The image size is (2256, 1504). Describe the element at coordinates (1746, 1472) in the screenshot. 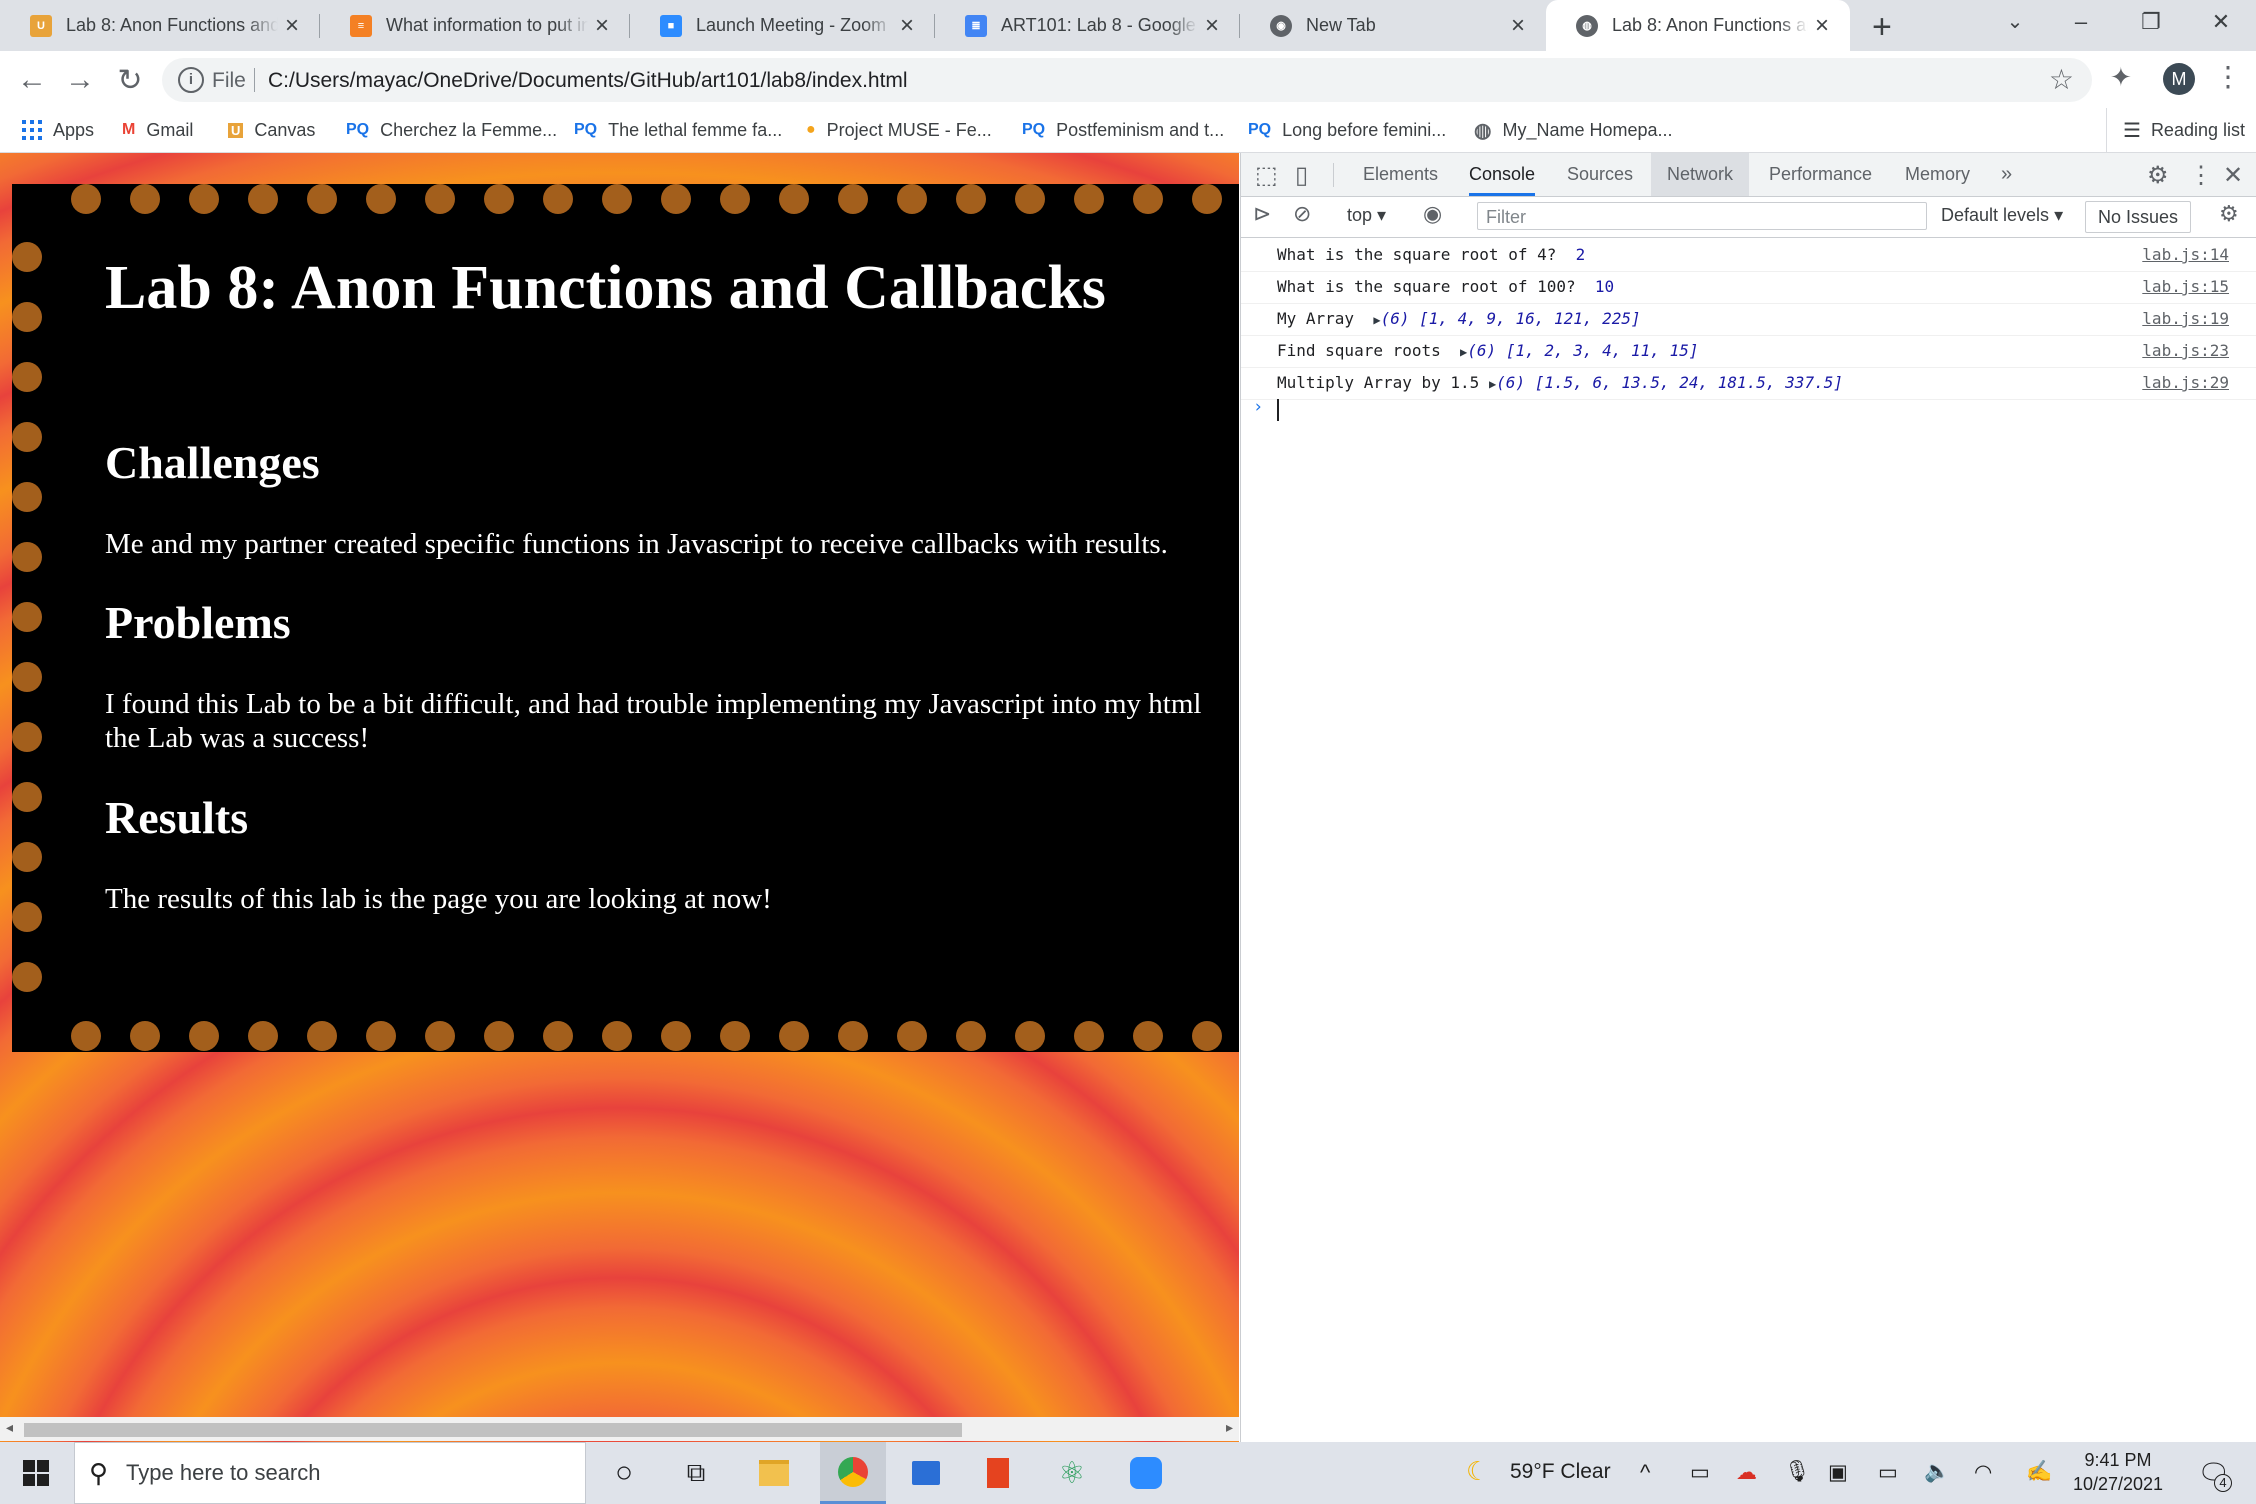

I see `onedrive-icon: ☁` at that location.